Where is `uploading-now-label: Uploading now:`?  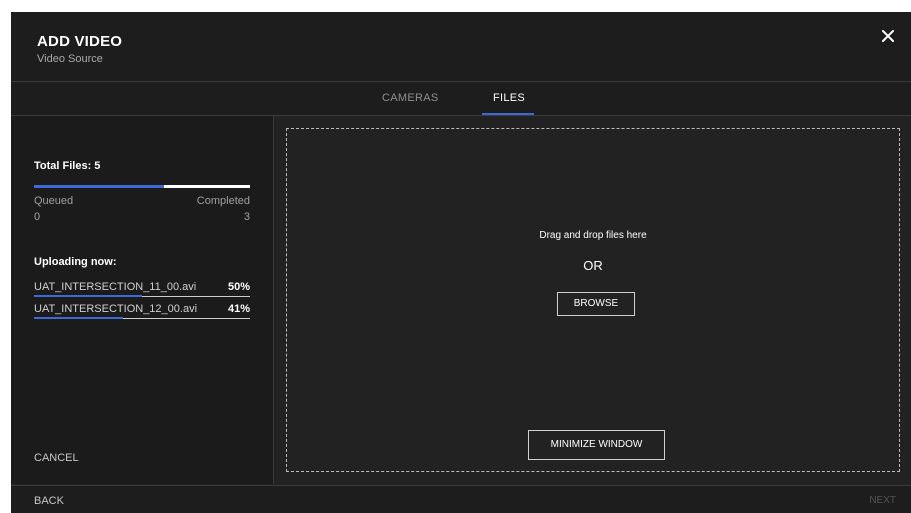
uploading-now-label: Uploading now: is located at coordinates (75, 262).